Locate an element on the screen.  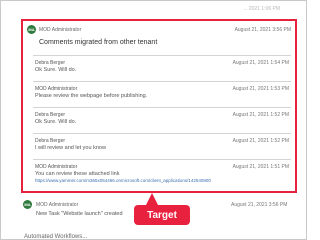
reply-timestamp: August 21, 2021 1:53 PM is located at coordinates (260, 89).